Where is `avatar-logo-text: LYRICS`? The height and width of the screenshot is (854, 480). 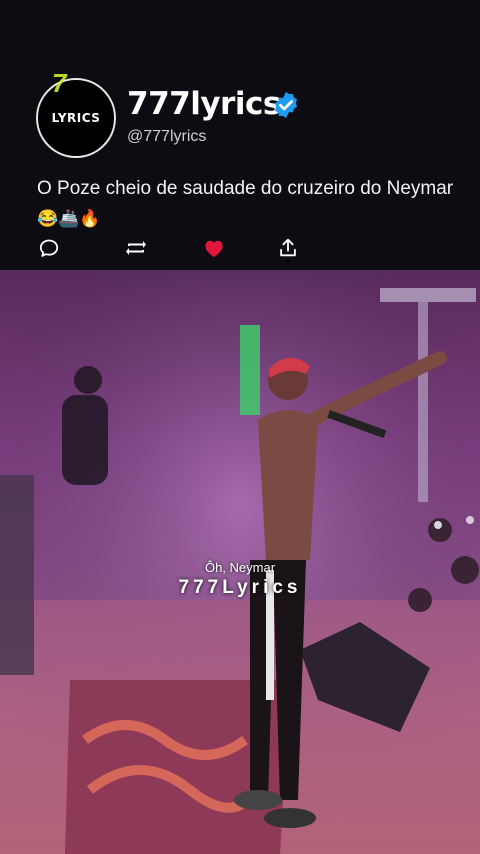
avatar-logo-text: LYRICS is located at coordinates (76, 118).